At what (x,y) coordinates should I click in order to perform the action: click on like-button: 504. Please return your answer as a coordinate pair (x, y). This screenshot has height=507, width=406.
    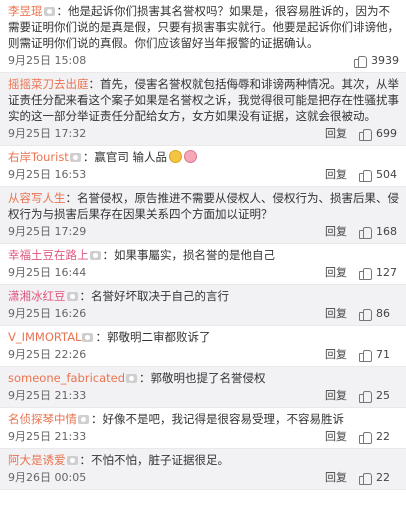
    Looking at the image, I should click on (379, 174).